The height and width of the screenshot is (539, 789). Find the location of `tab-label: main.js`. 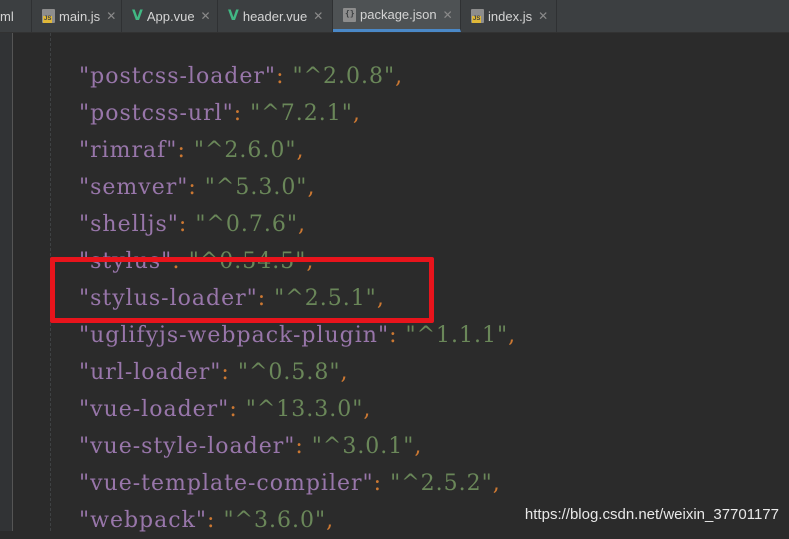

tab-label: main.js is located at coordinates (80, 16).